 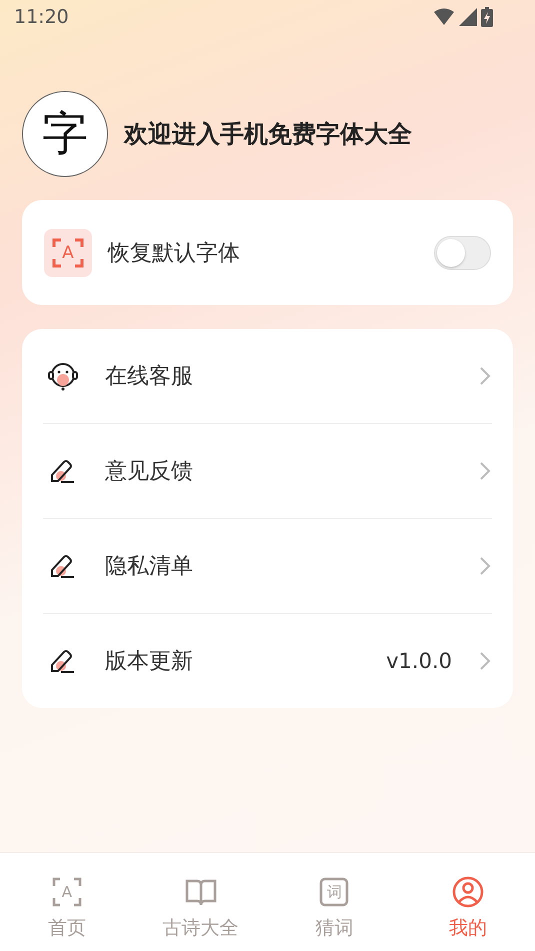 I want to click on signal-icon, so click(x=468, y=17).